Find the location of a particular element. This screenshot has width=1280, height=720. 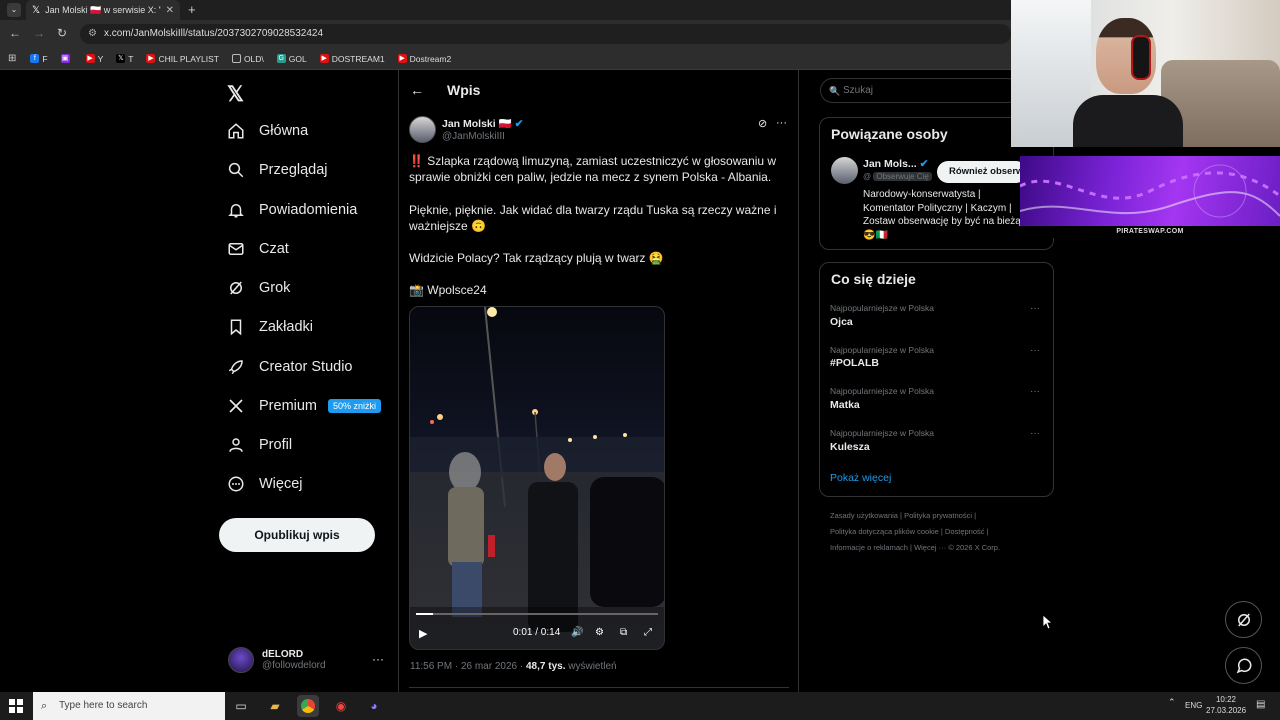

trend-name: Ojca is located at coordinates (841, 322).